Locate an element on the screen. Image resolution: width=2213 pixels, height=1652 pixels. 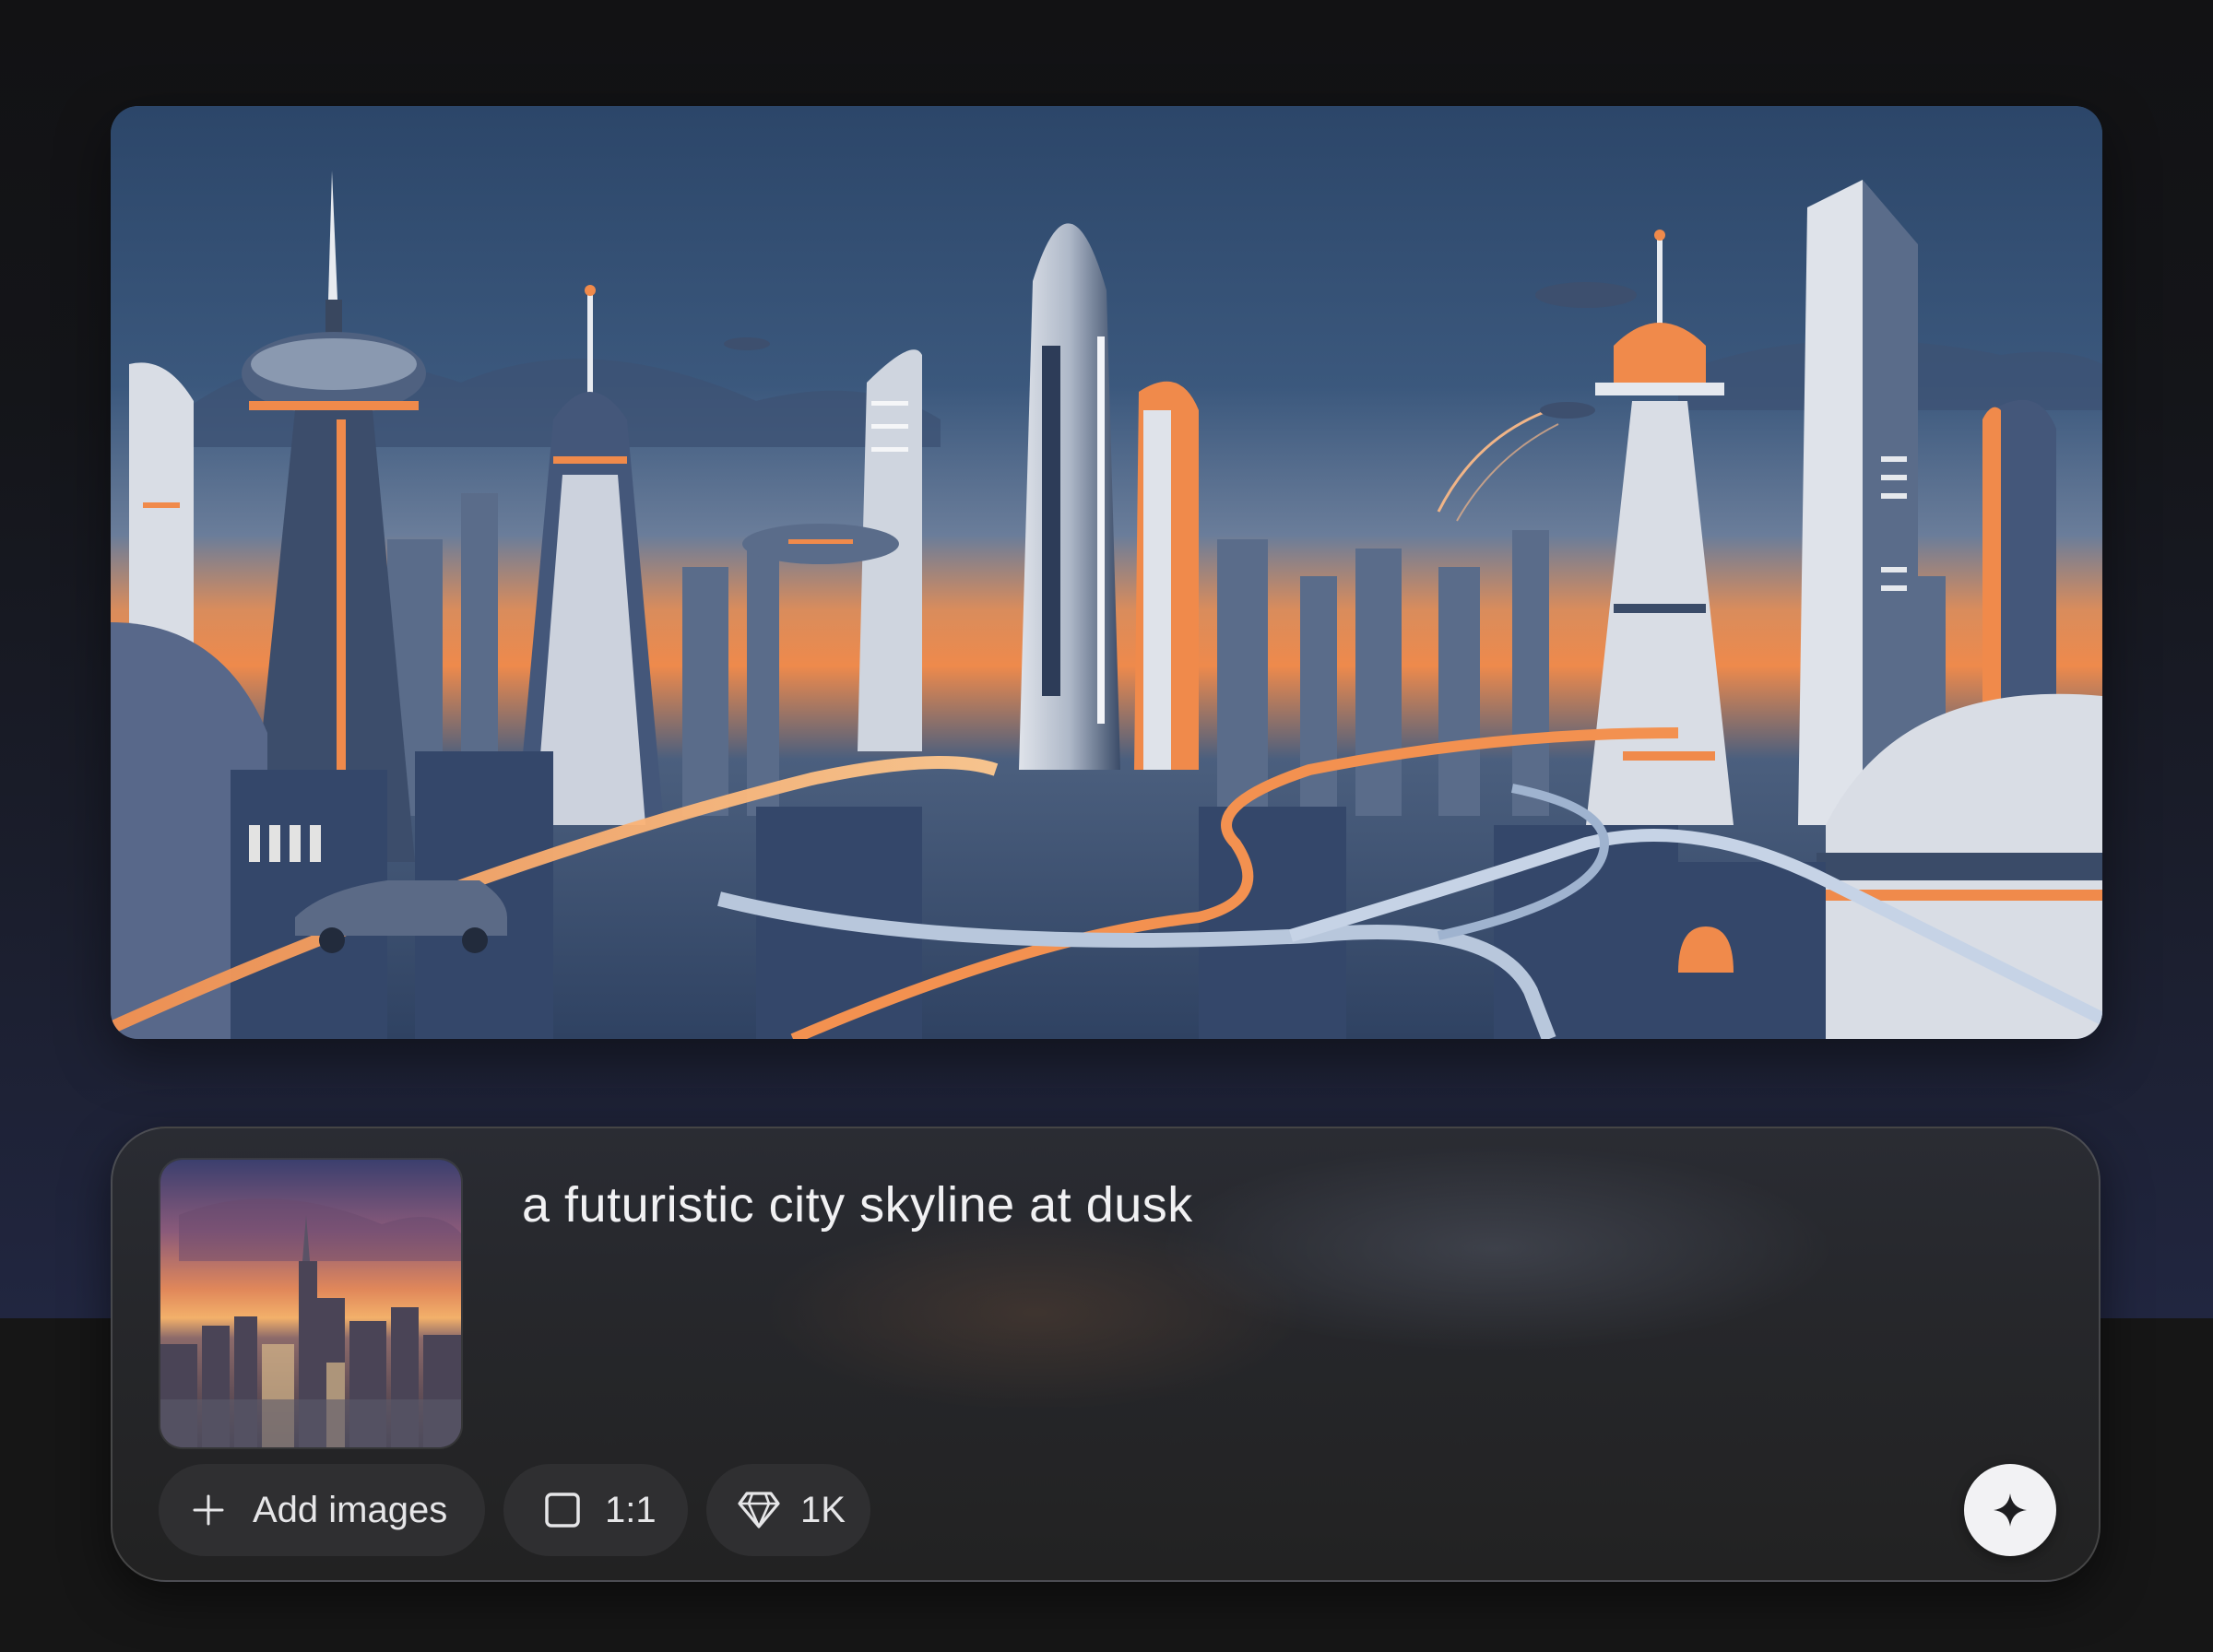
sparkle-icon is located at coordinates (2010, 1510).